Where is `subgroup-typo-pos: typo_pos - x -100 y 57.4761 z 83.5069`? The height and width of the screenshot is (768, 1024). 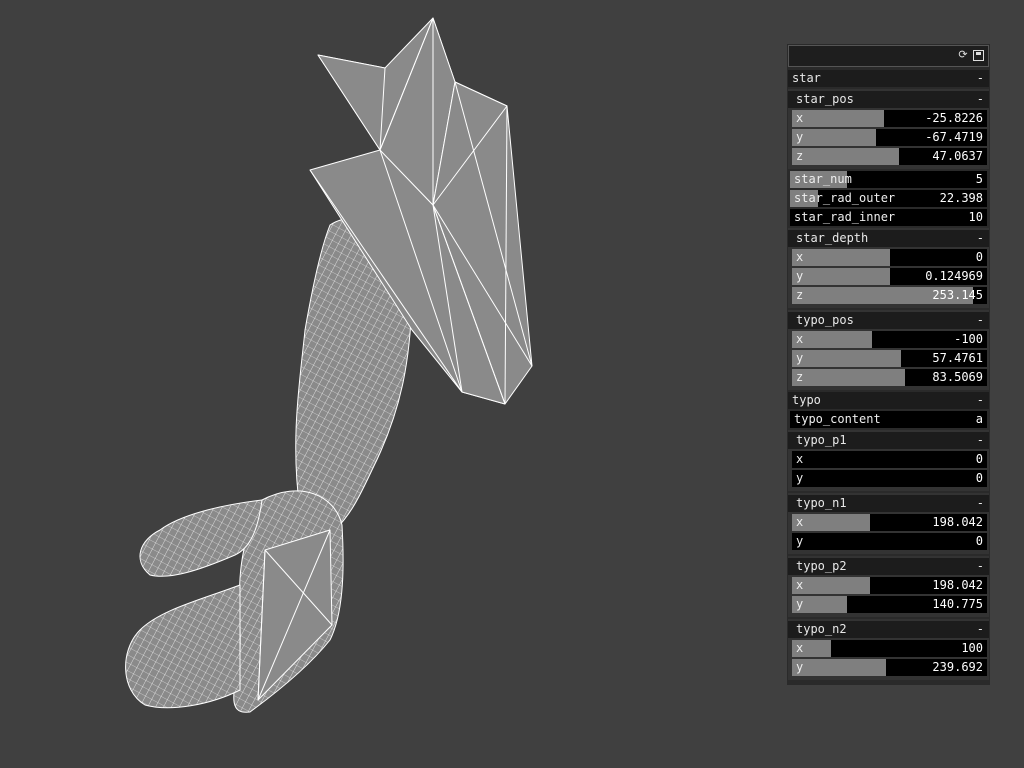
subgroup-typo-pos: typo_pos - x -100 y 57.4761 z 83.5069 is located at coordinates (888, 350).